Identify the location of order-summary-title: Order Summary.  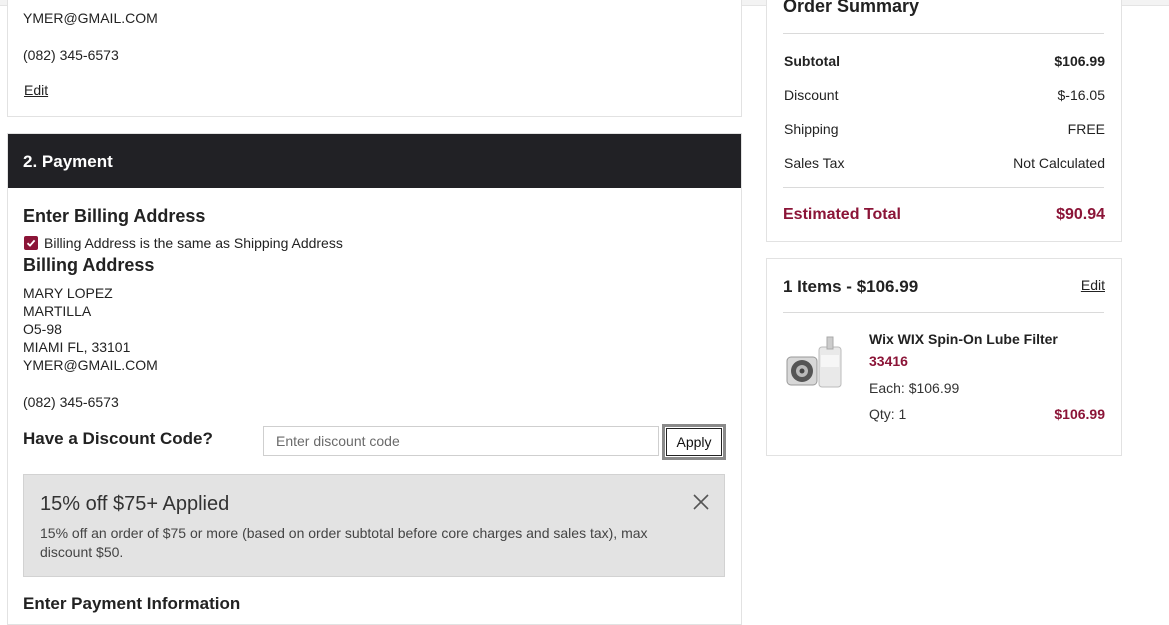
(851, 8).